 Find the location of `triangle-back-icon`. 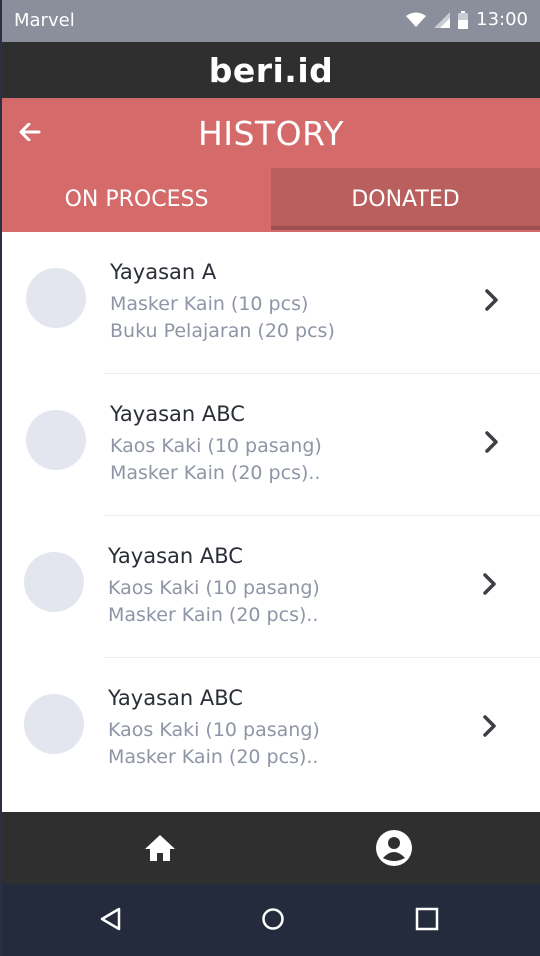

triangle-back-icon is located at coordinates (111, 921).